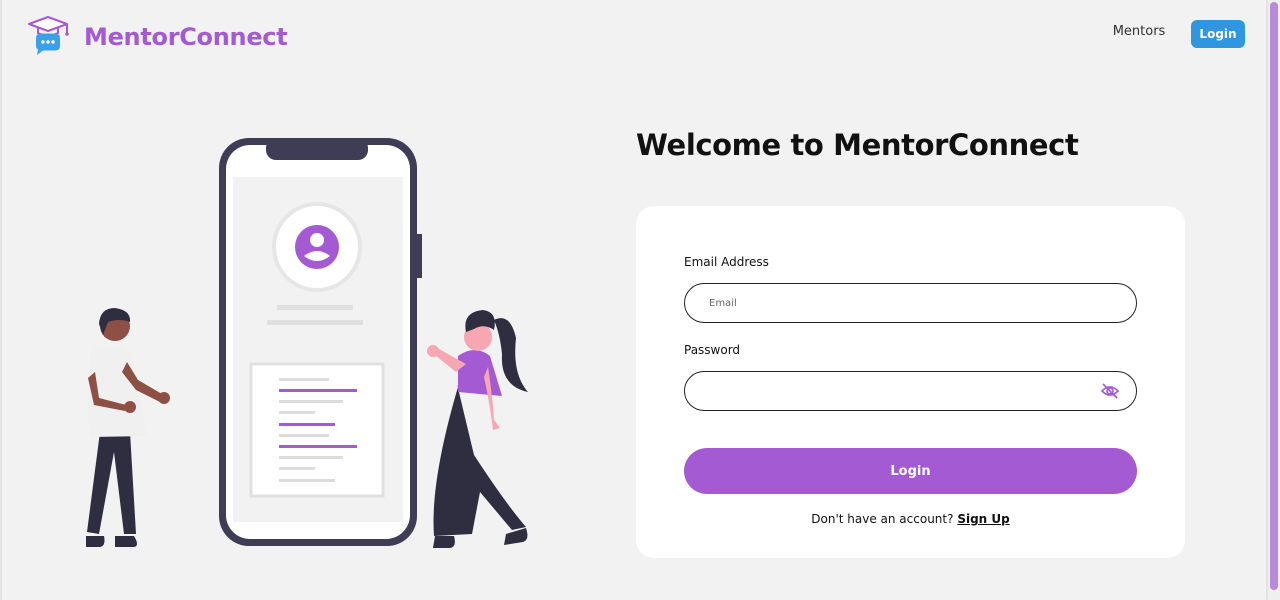 Image resolution: width=1280 pixels, height=600 pixels. Describe the element at coordinates (712, 350) in the screenshot. I see `password-label: Password` at that location.